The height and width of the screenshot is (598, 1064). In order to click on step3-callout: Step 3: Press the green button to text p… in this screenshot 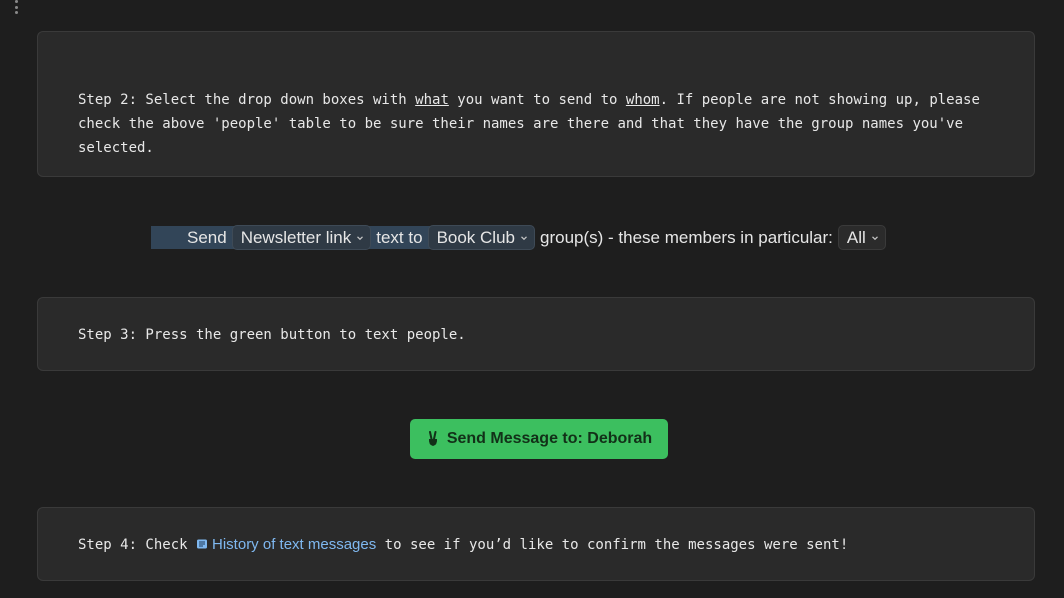, I will do `click(536, 334)`.